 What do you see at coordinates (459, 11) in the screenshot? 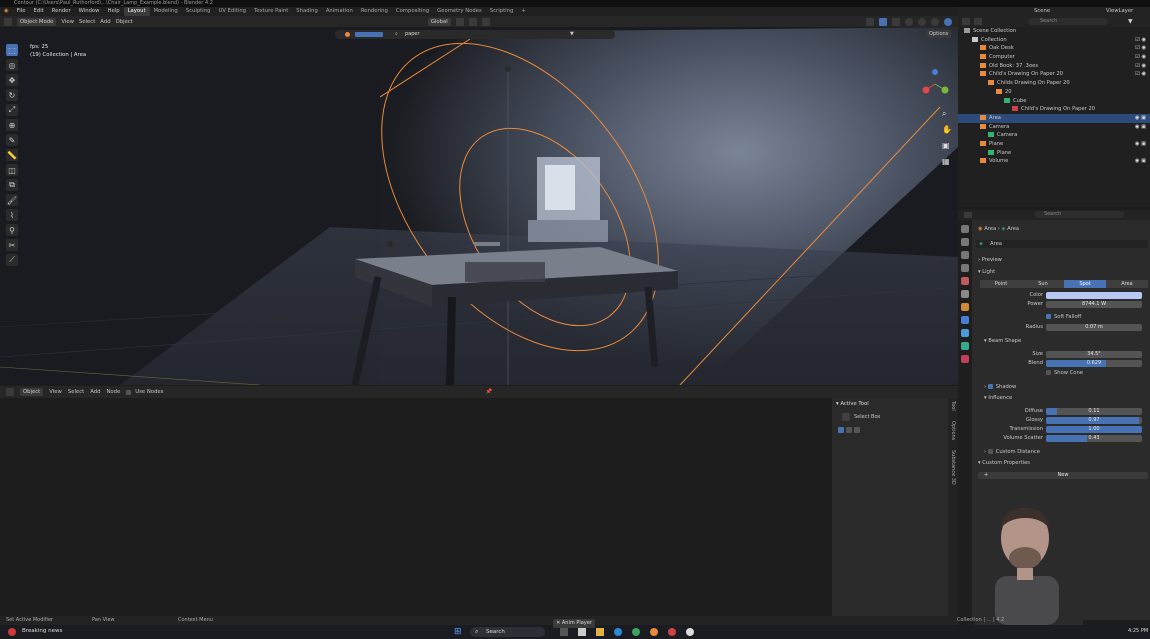
I see `workspace-tab-geometry-nodes: Geometry Nodes` at bounding box center [459, 11].